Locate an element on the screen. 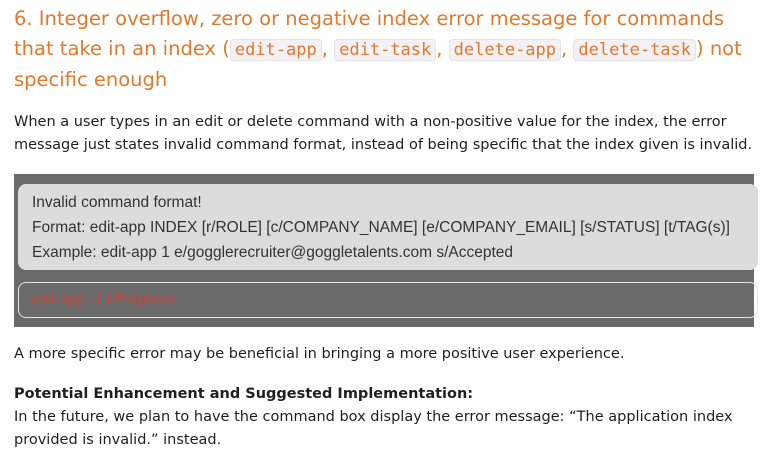 Image resolution: width=771 pixels, height=471 pixels. code-edit-task: edit-task is located at coordinates (385, 50).